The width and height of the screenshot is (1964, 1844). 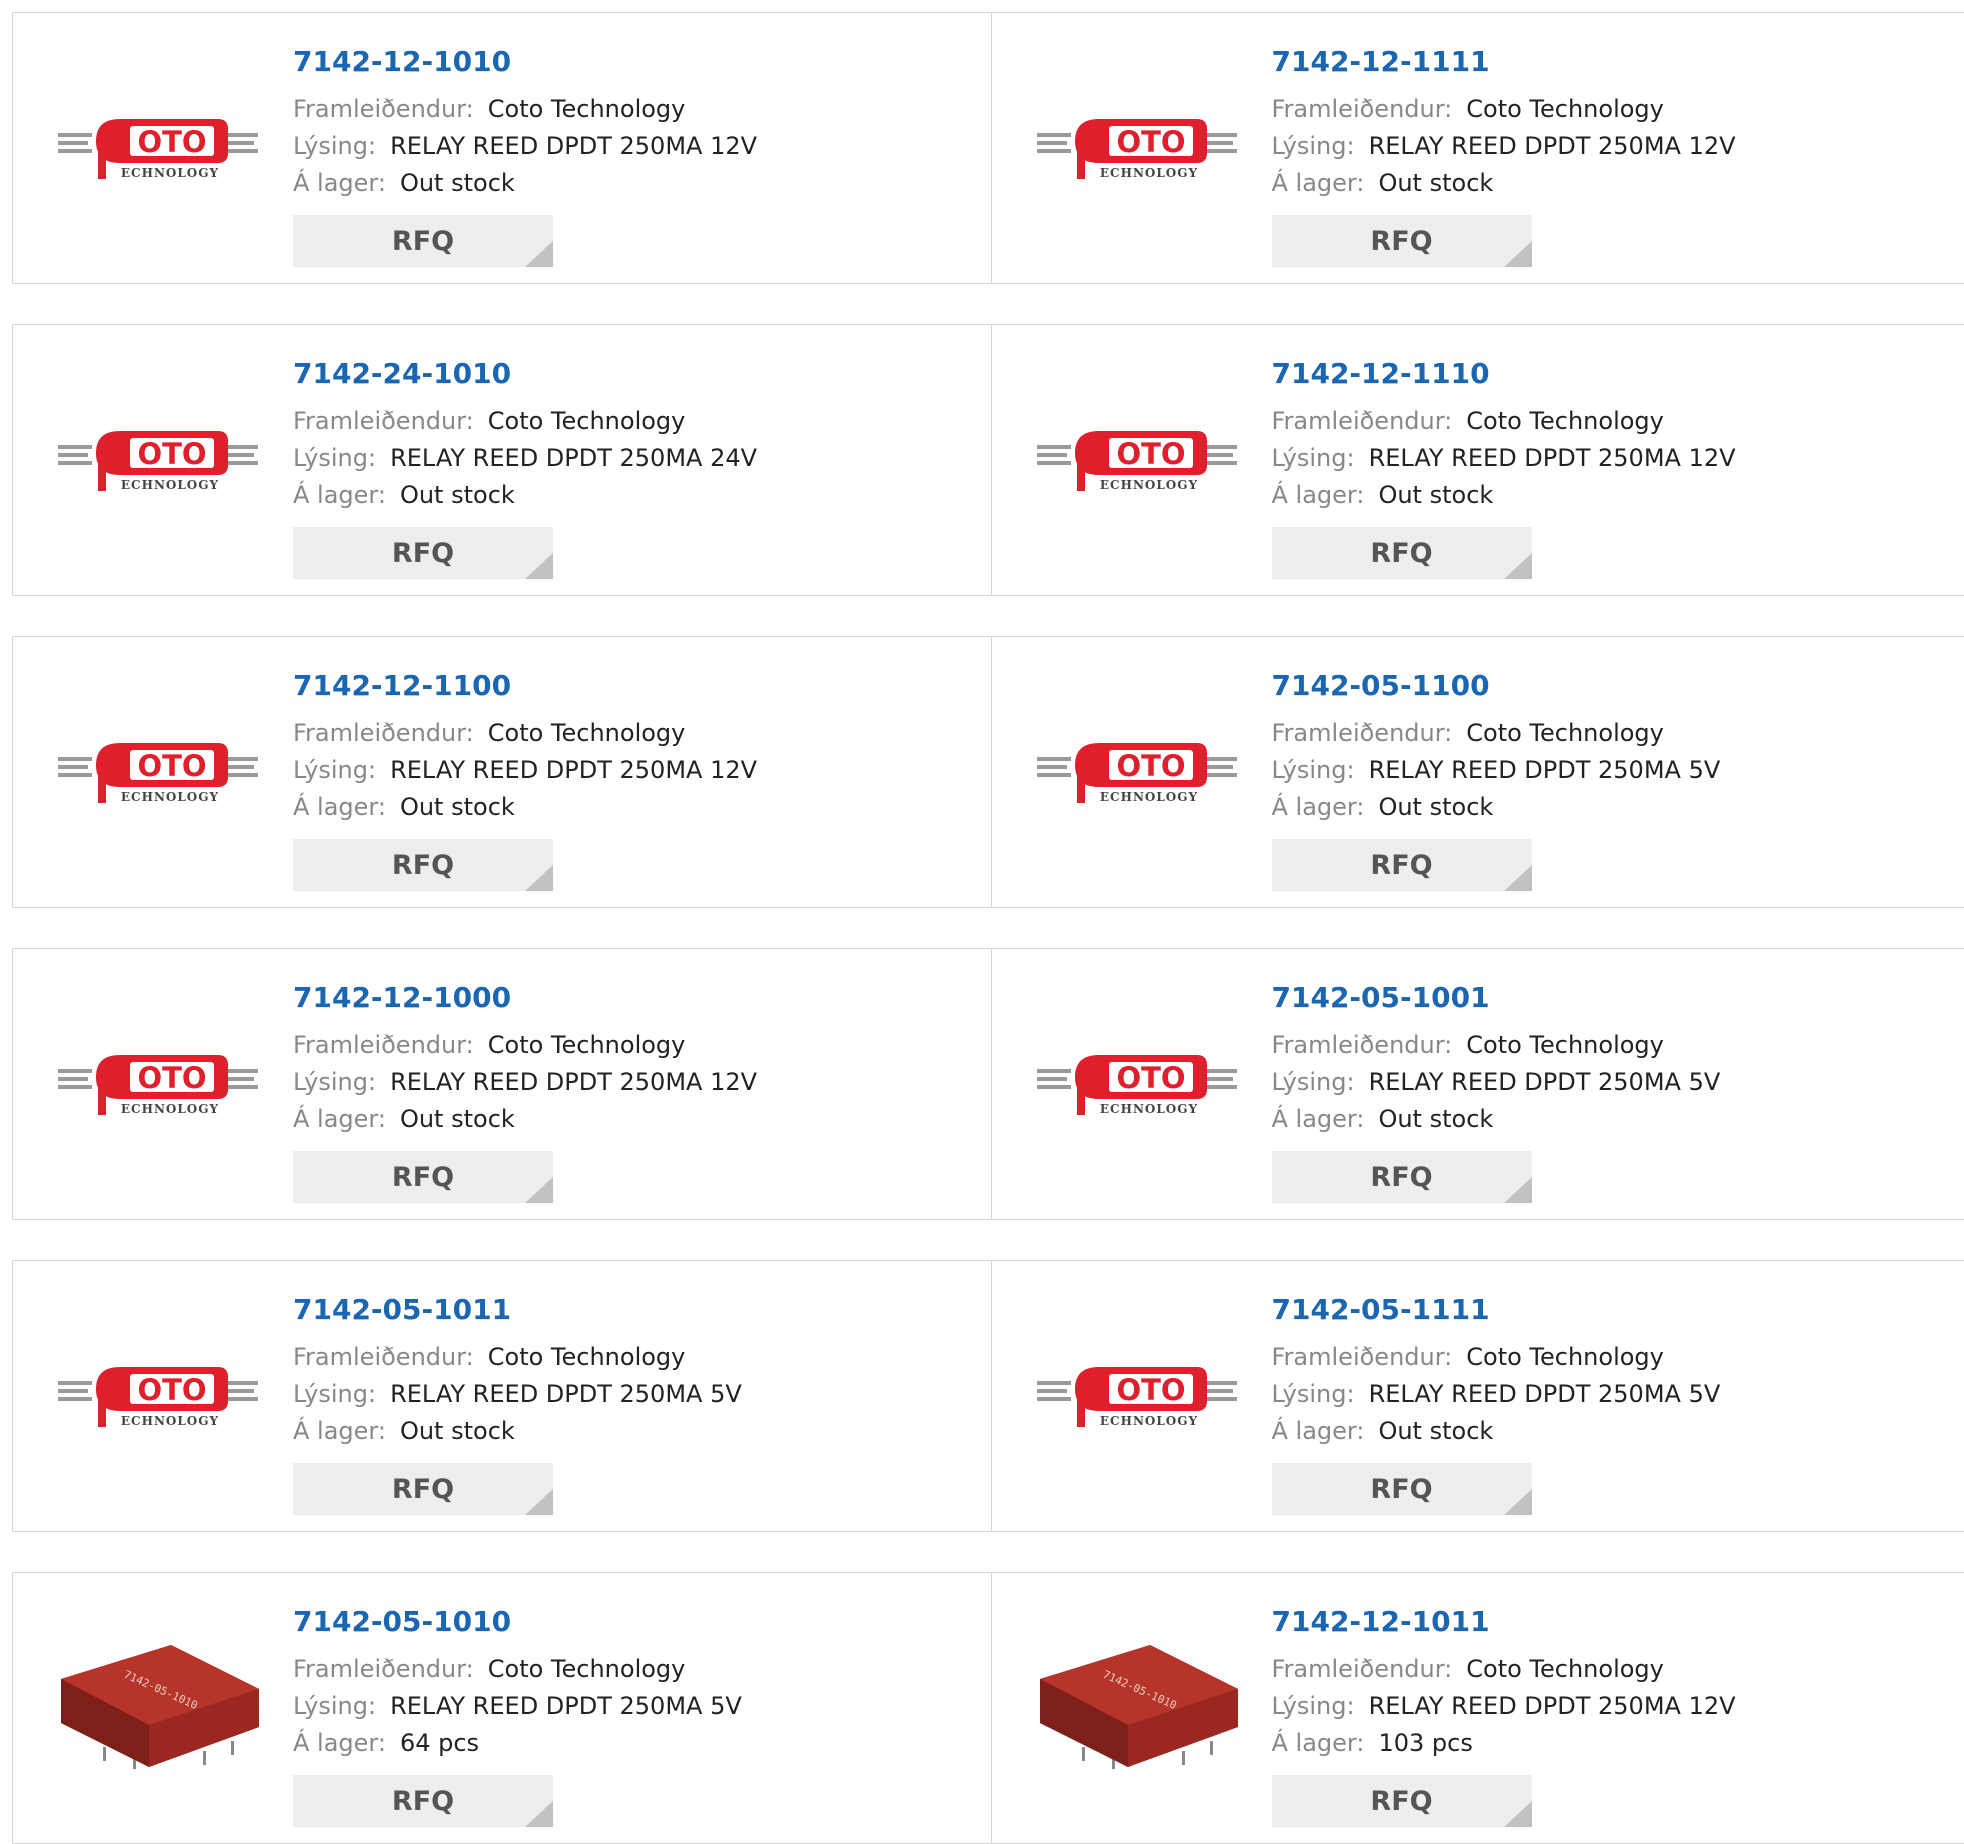 I want to click on part-number-link: 7142-05-1111, so click(x=1496, y=1310).